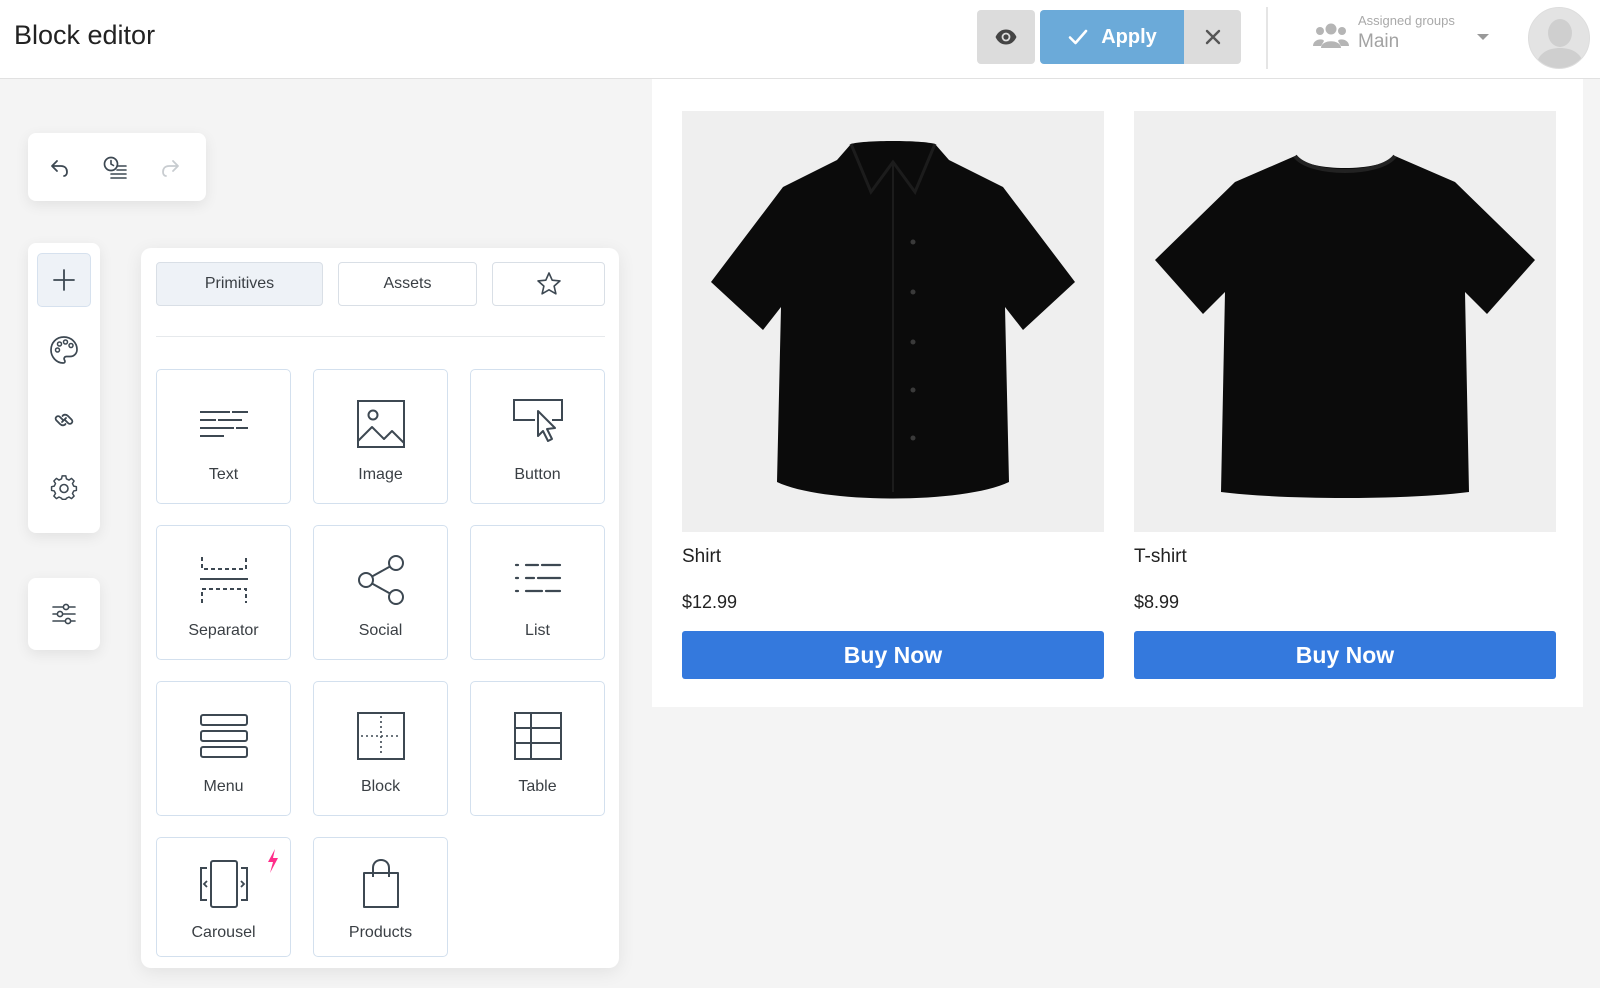 Image resolution: width=1600 pixels, height=988 pixels. I want to click on block-button: Button, so click(537, 436).